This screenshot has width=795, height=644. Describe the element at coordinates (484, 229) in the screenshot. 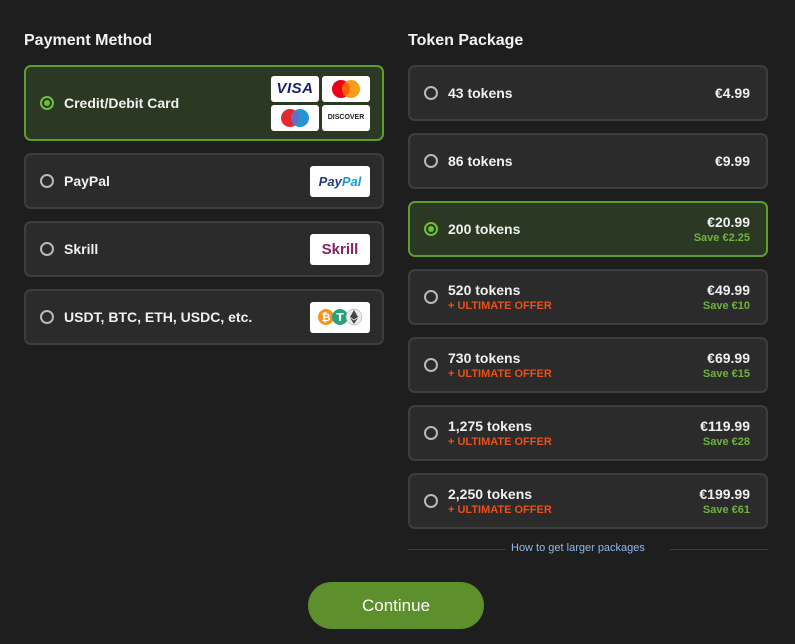

I see `token-amount: 200 tokens` at that location.